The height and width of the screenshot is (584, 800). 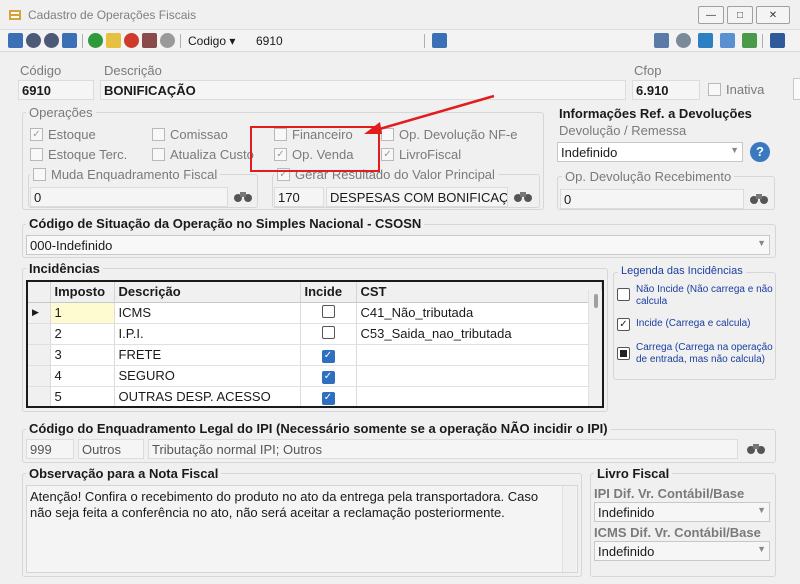 What do you see at coordinates (50, 449) in the screenshot?
I see `enquadramento-code-field: 999` at bounding box center [50, 449].